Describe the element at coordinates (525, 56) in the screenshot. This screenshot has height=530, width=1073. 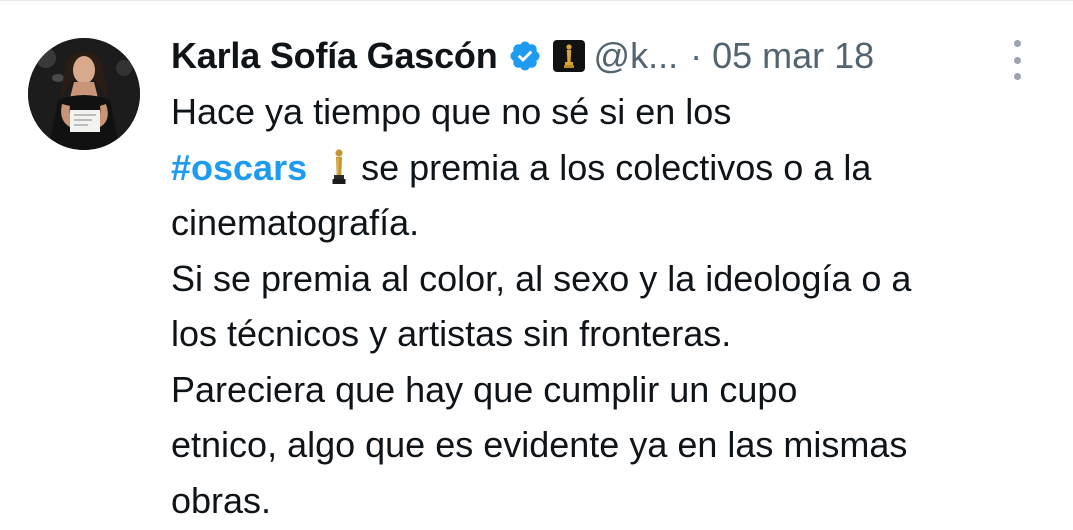
I see `verified-badge-icon` at that location.